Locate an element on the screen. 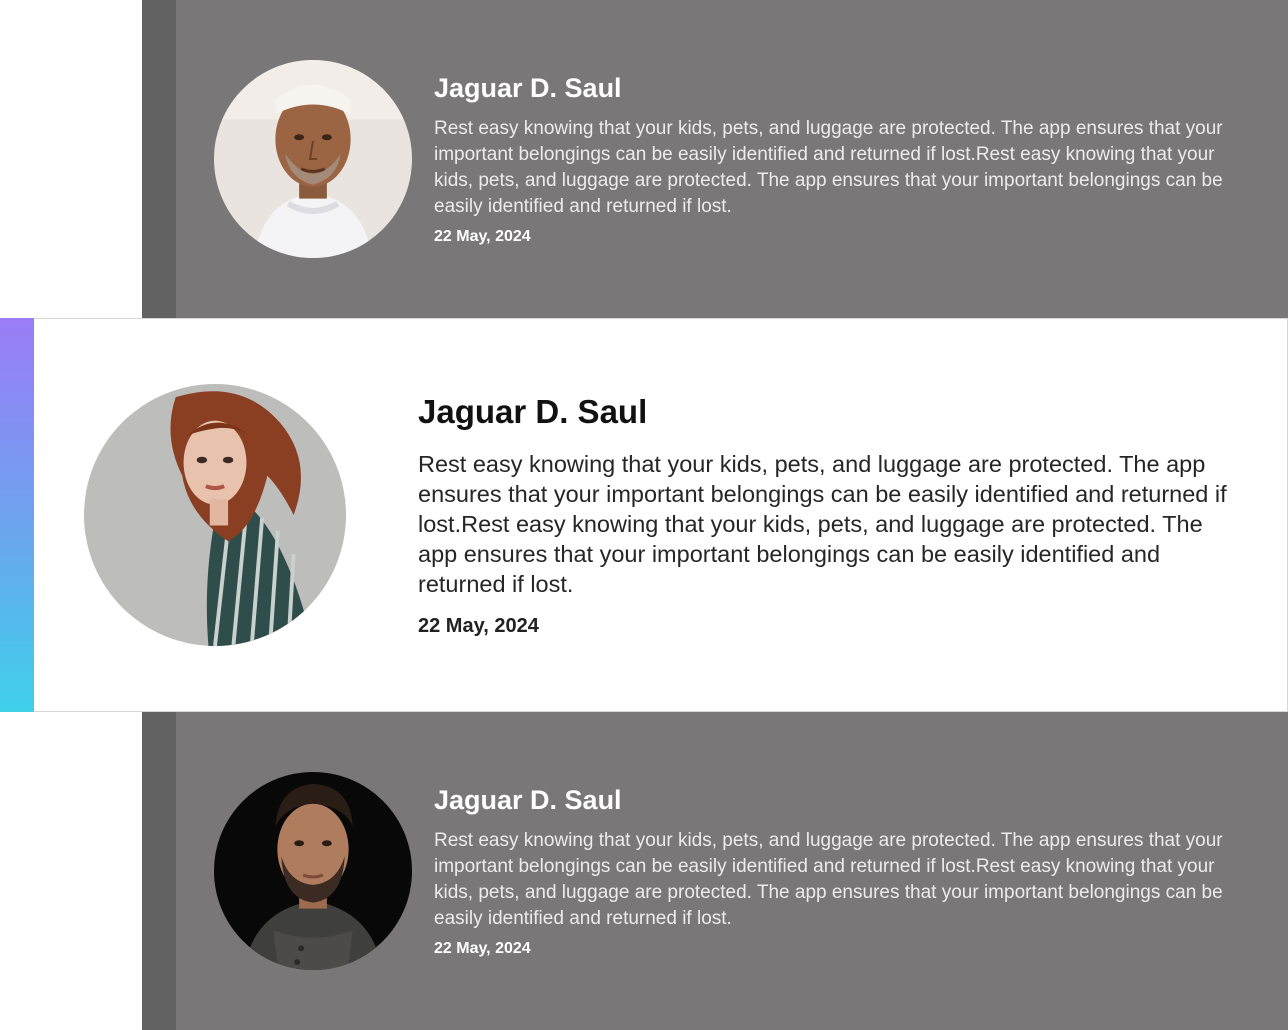 This screenshot has width=1288, height=1030. avatar-photo-older-man is located at coordinates (313, 159).